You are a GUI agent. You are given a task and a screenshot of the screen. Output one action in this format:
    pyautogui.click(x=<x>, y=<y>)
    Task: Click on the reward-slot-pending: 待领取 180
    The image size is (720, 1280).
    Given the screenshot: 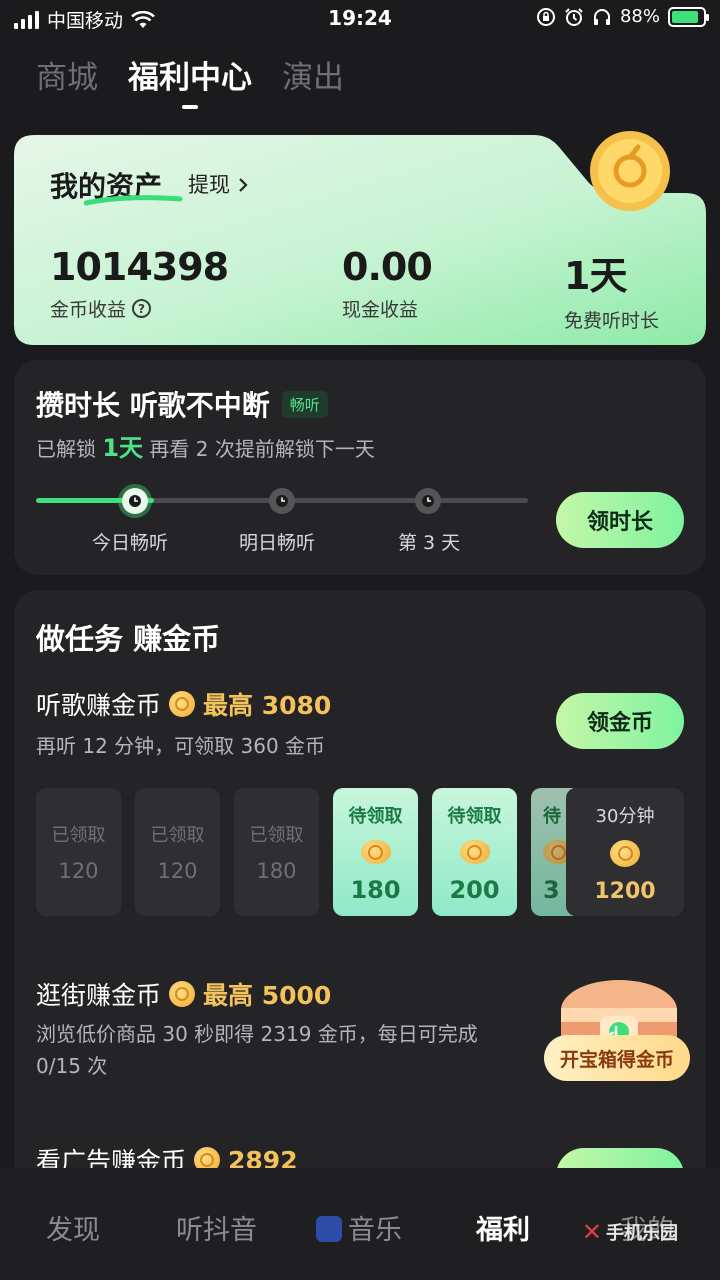 What is the action you would take?
    pyautogui.click(x=375, y=852)
    